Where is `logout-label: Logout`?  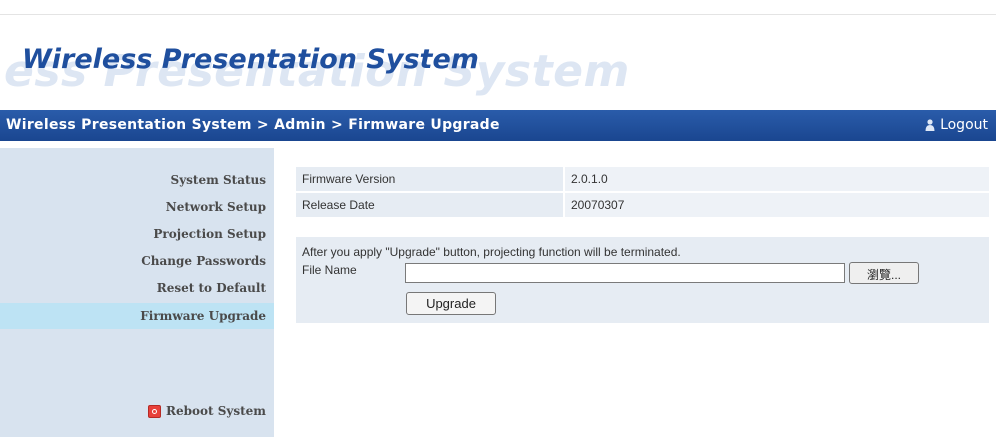
logout-label: Logout is located at coordinates (964, 125).